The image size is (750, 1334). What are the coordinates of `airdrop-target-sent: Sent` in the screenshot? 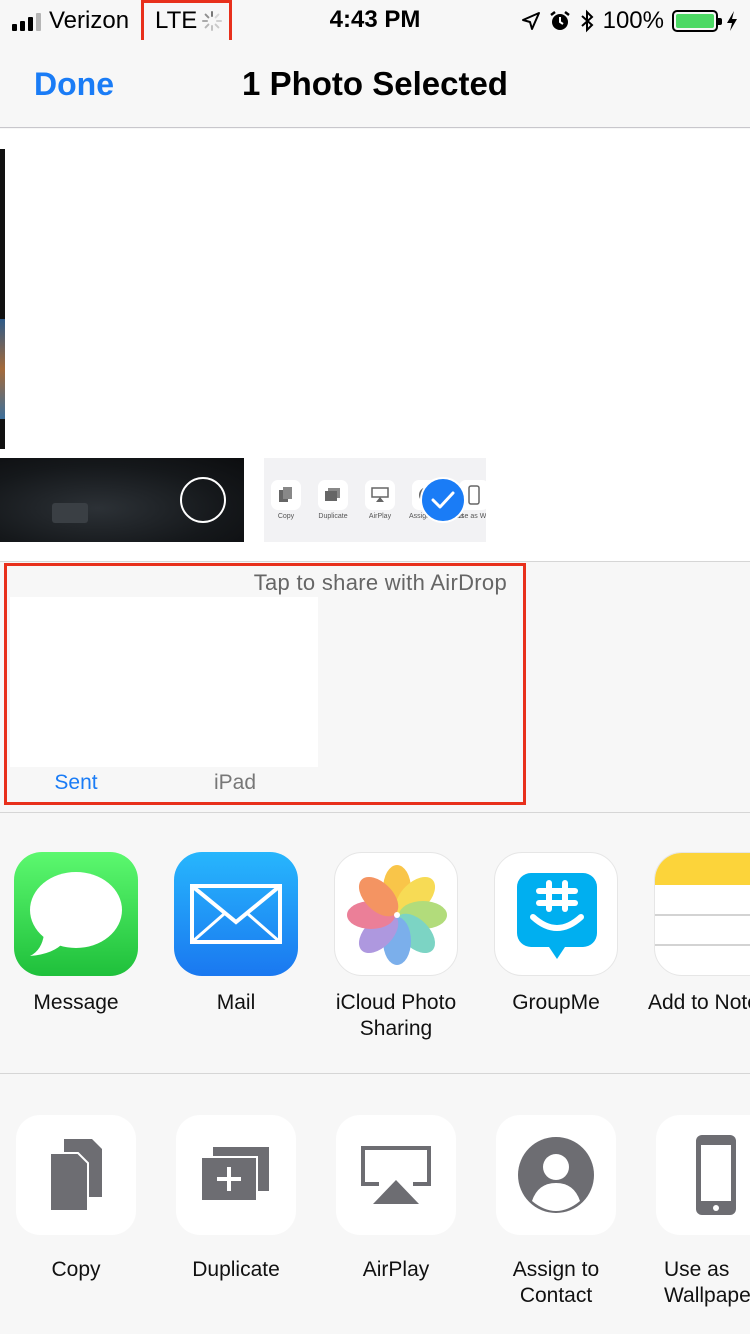 It's located at (78, 783).